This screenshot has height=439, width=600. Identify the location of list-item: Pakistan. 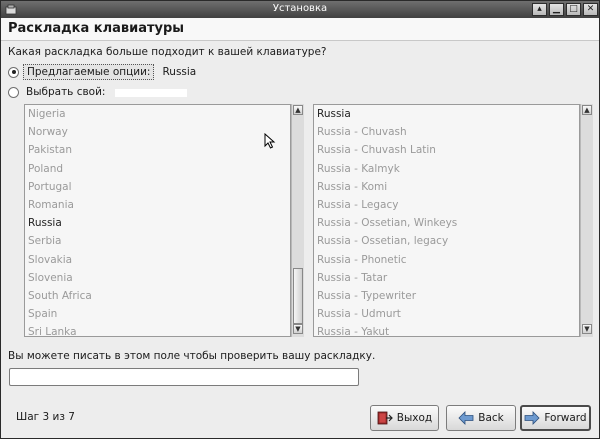
(157, 150).